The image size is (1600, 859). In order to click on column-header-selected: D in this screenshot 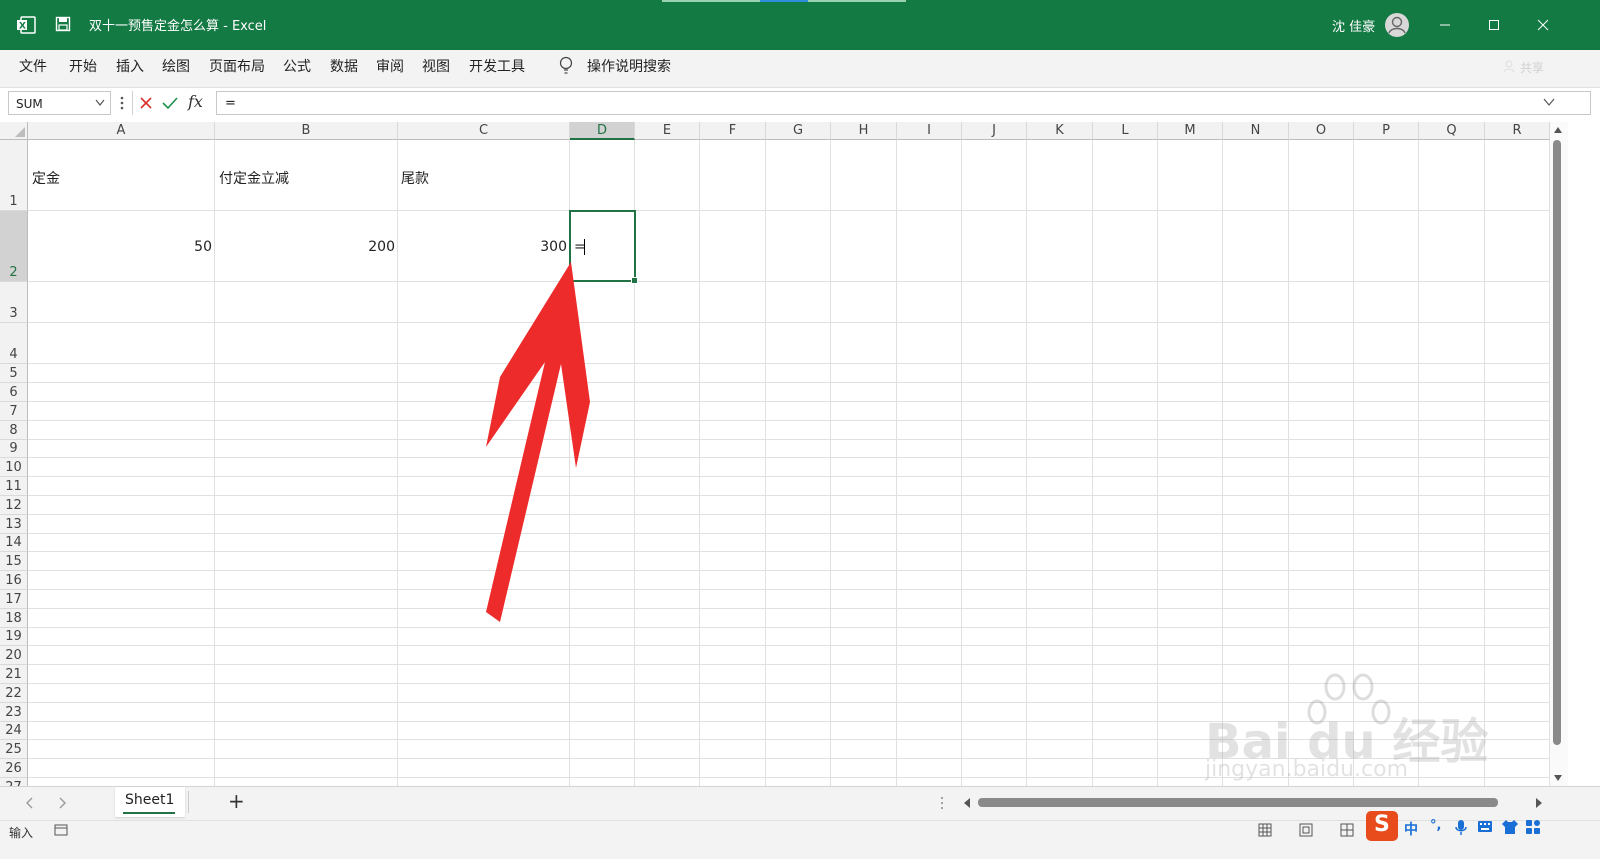, I will do `click(602, 131)`.